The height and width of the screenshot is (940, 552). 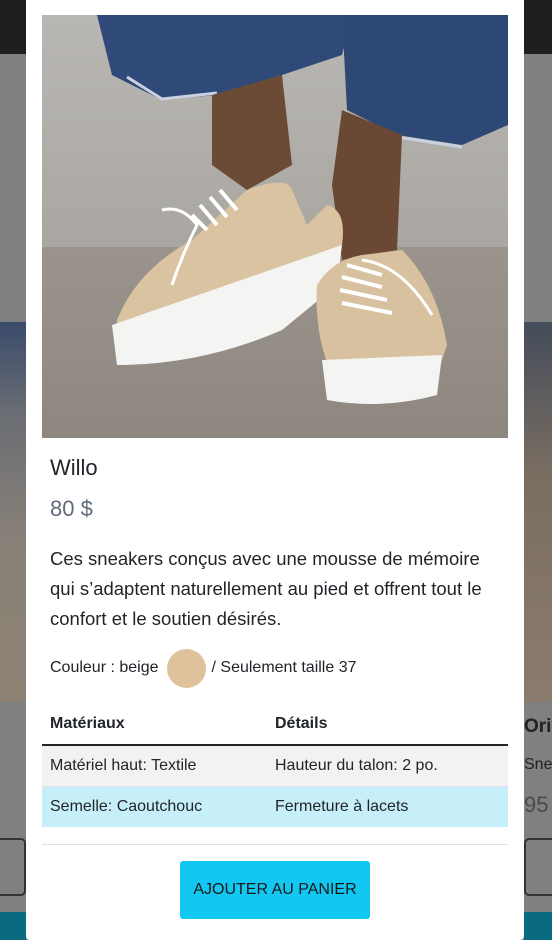 What do you see at coordinates (154, 806) in the screenshot?
I see `table-cell: Semelle: Caoutchouc` at bounding box center [154, 806].